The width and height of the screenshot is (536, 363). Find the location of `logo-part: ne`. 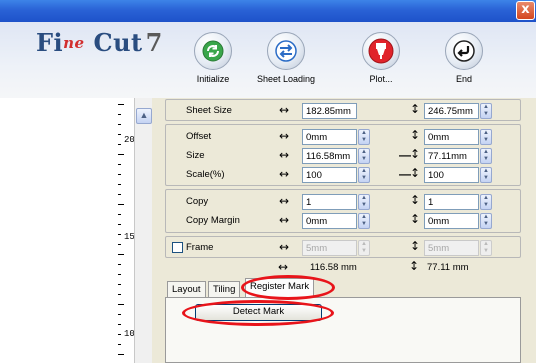

logo-part: ne is located at coordinates (74, 43).